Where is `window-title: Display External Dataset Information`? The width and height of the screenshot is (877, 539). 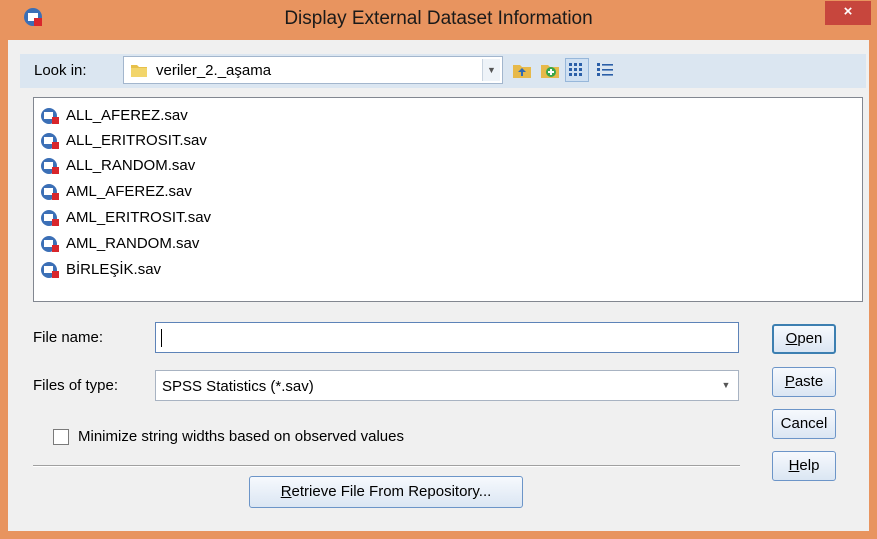
window-title: Display External Dataset Information is located at coordinates (438, 18).